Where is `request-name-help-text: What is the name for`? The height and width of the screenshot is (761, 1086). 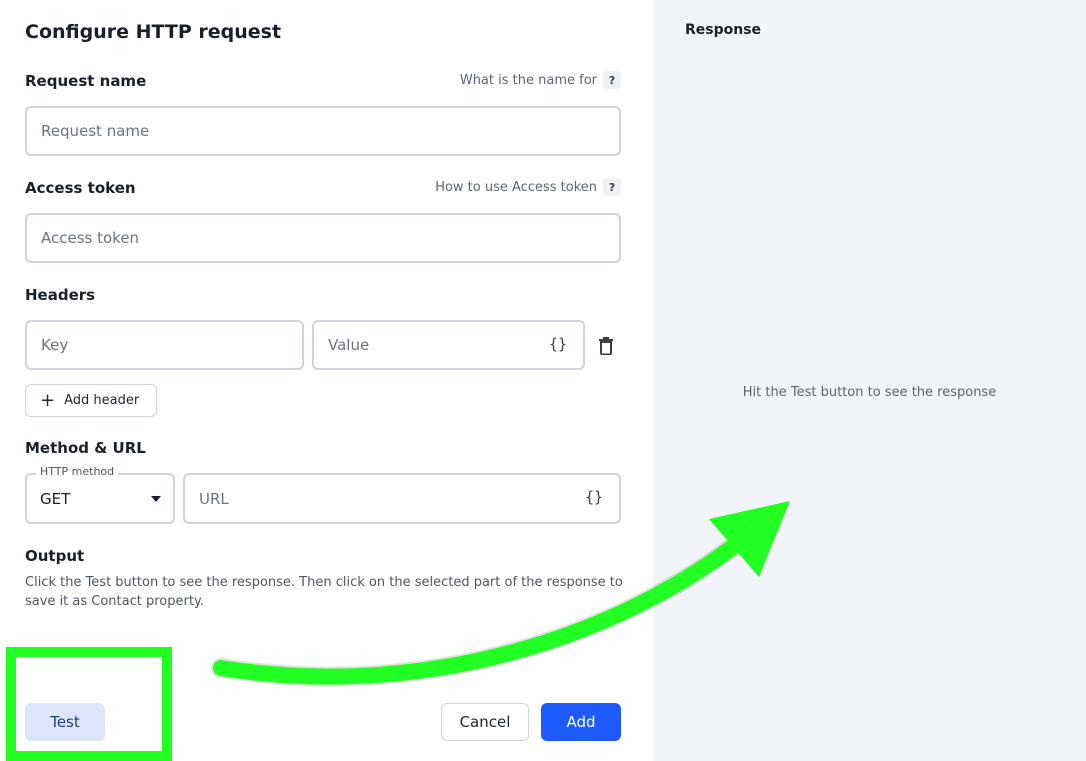
request-name-help-text: What is the name for is located at coordinates (528, 80).